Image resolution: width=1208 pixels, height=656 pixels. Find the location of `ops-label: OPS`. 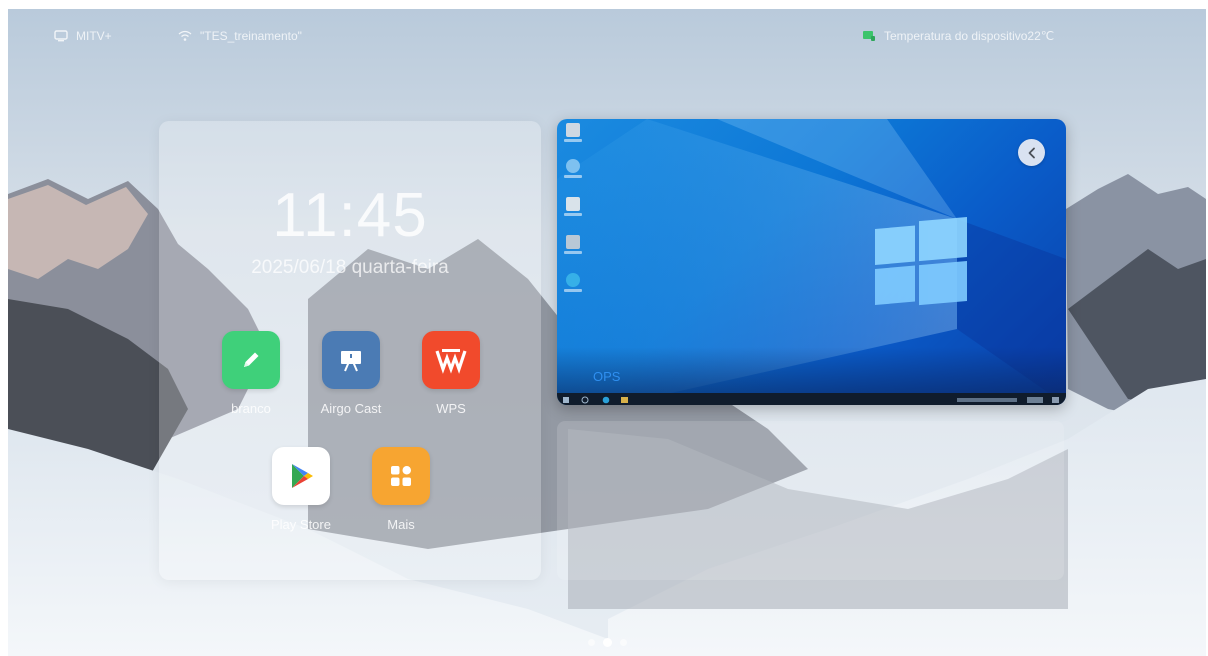

ops-label: OPS is located at coordinates (607, 376).